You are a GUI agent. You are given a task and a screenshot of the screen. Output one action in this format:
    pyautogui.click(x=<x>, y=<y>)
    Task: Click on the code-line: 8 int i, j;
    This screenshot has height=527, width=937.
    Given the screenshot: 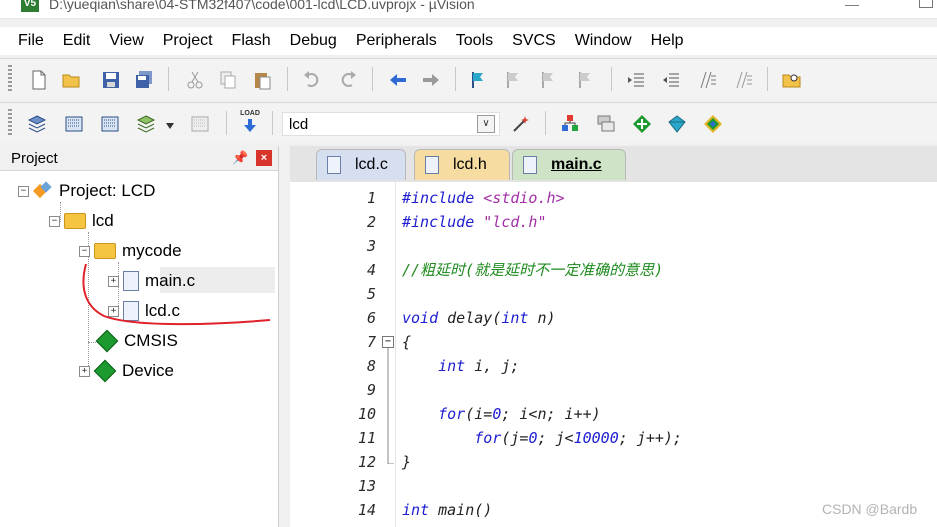 What is the action you would take?
    pyautogui.click(x=613, y=366)
    